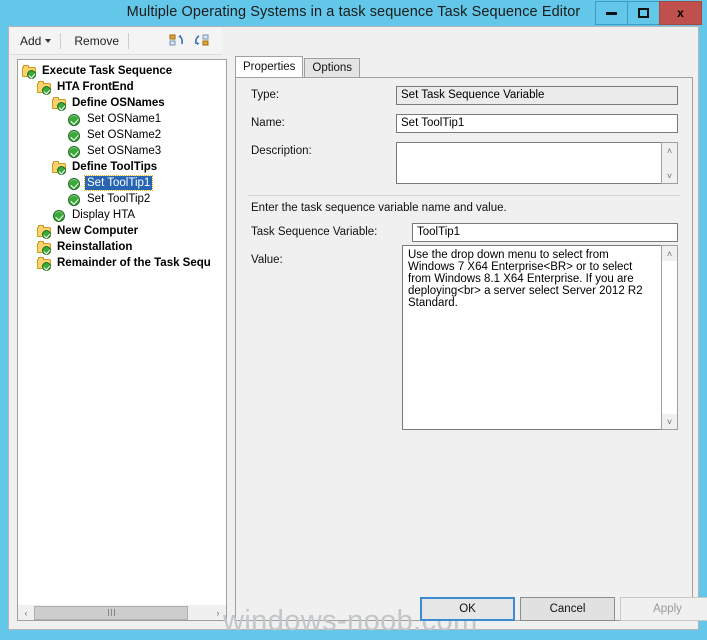 The height and width of the screenshot is (640, 707). I want to click on scrollbar-thumb, so click(111, 612).